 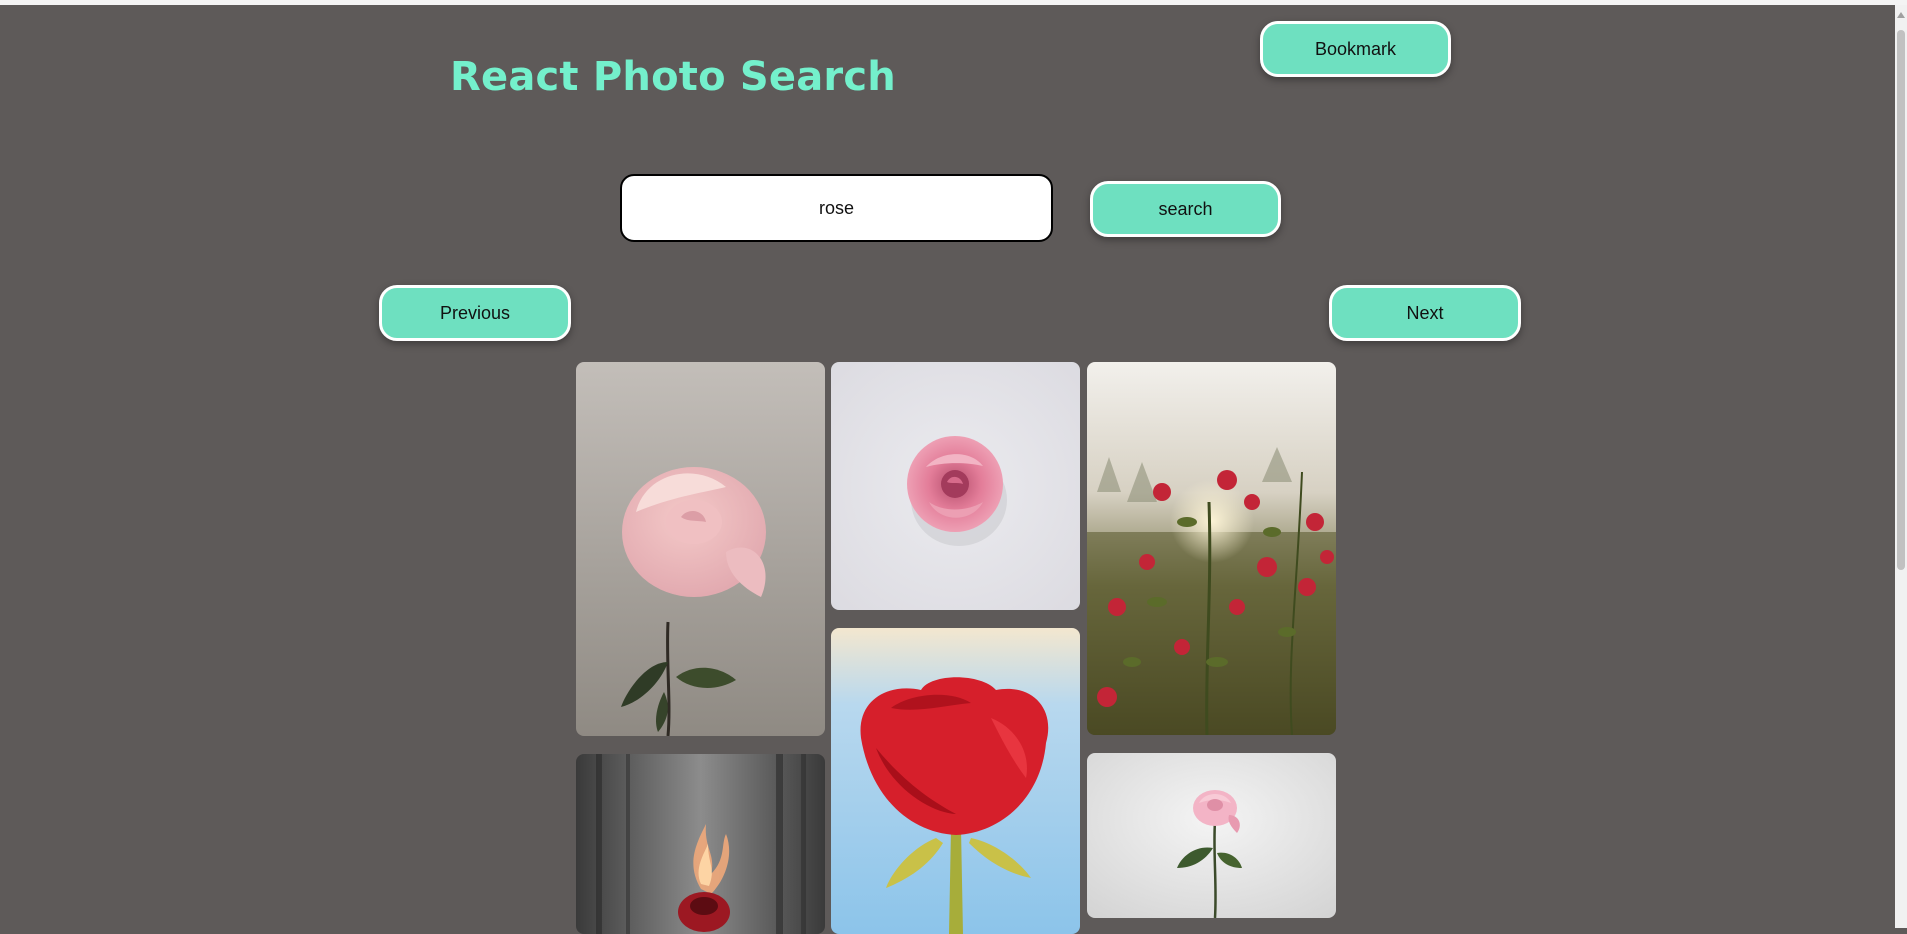 I want to click on photo-pale-pink-rose, so click(x=700, y=549).